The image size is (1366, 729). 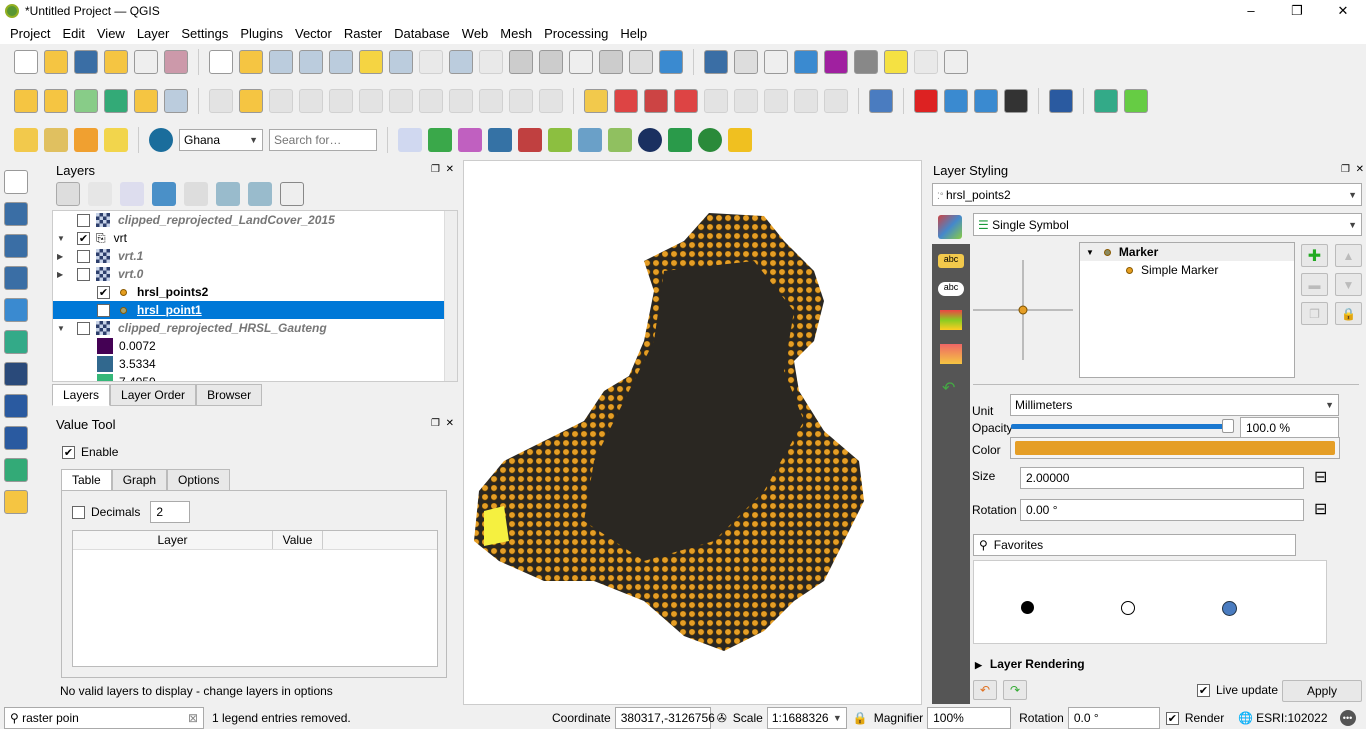 I want to click on crs-button: ESRI:102022, so click(x=1291, y=718).